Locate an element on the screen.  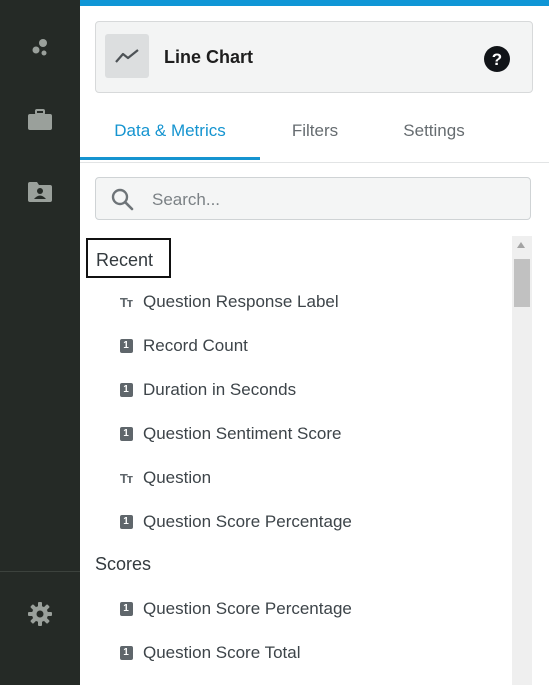
visualization-title: Line Chart is located at coordinates (209, 57).